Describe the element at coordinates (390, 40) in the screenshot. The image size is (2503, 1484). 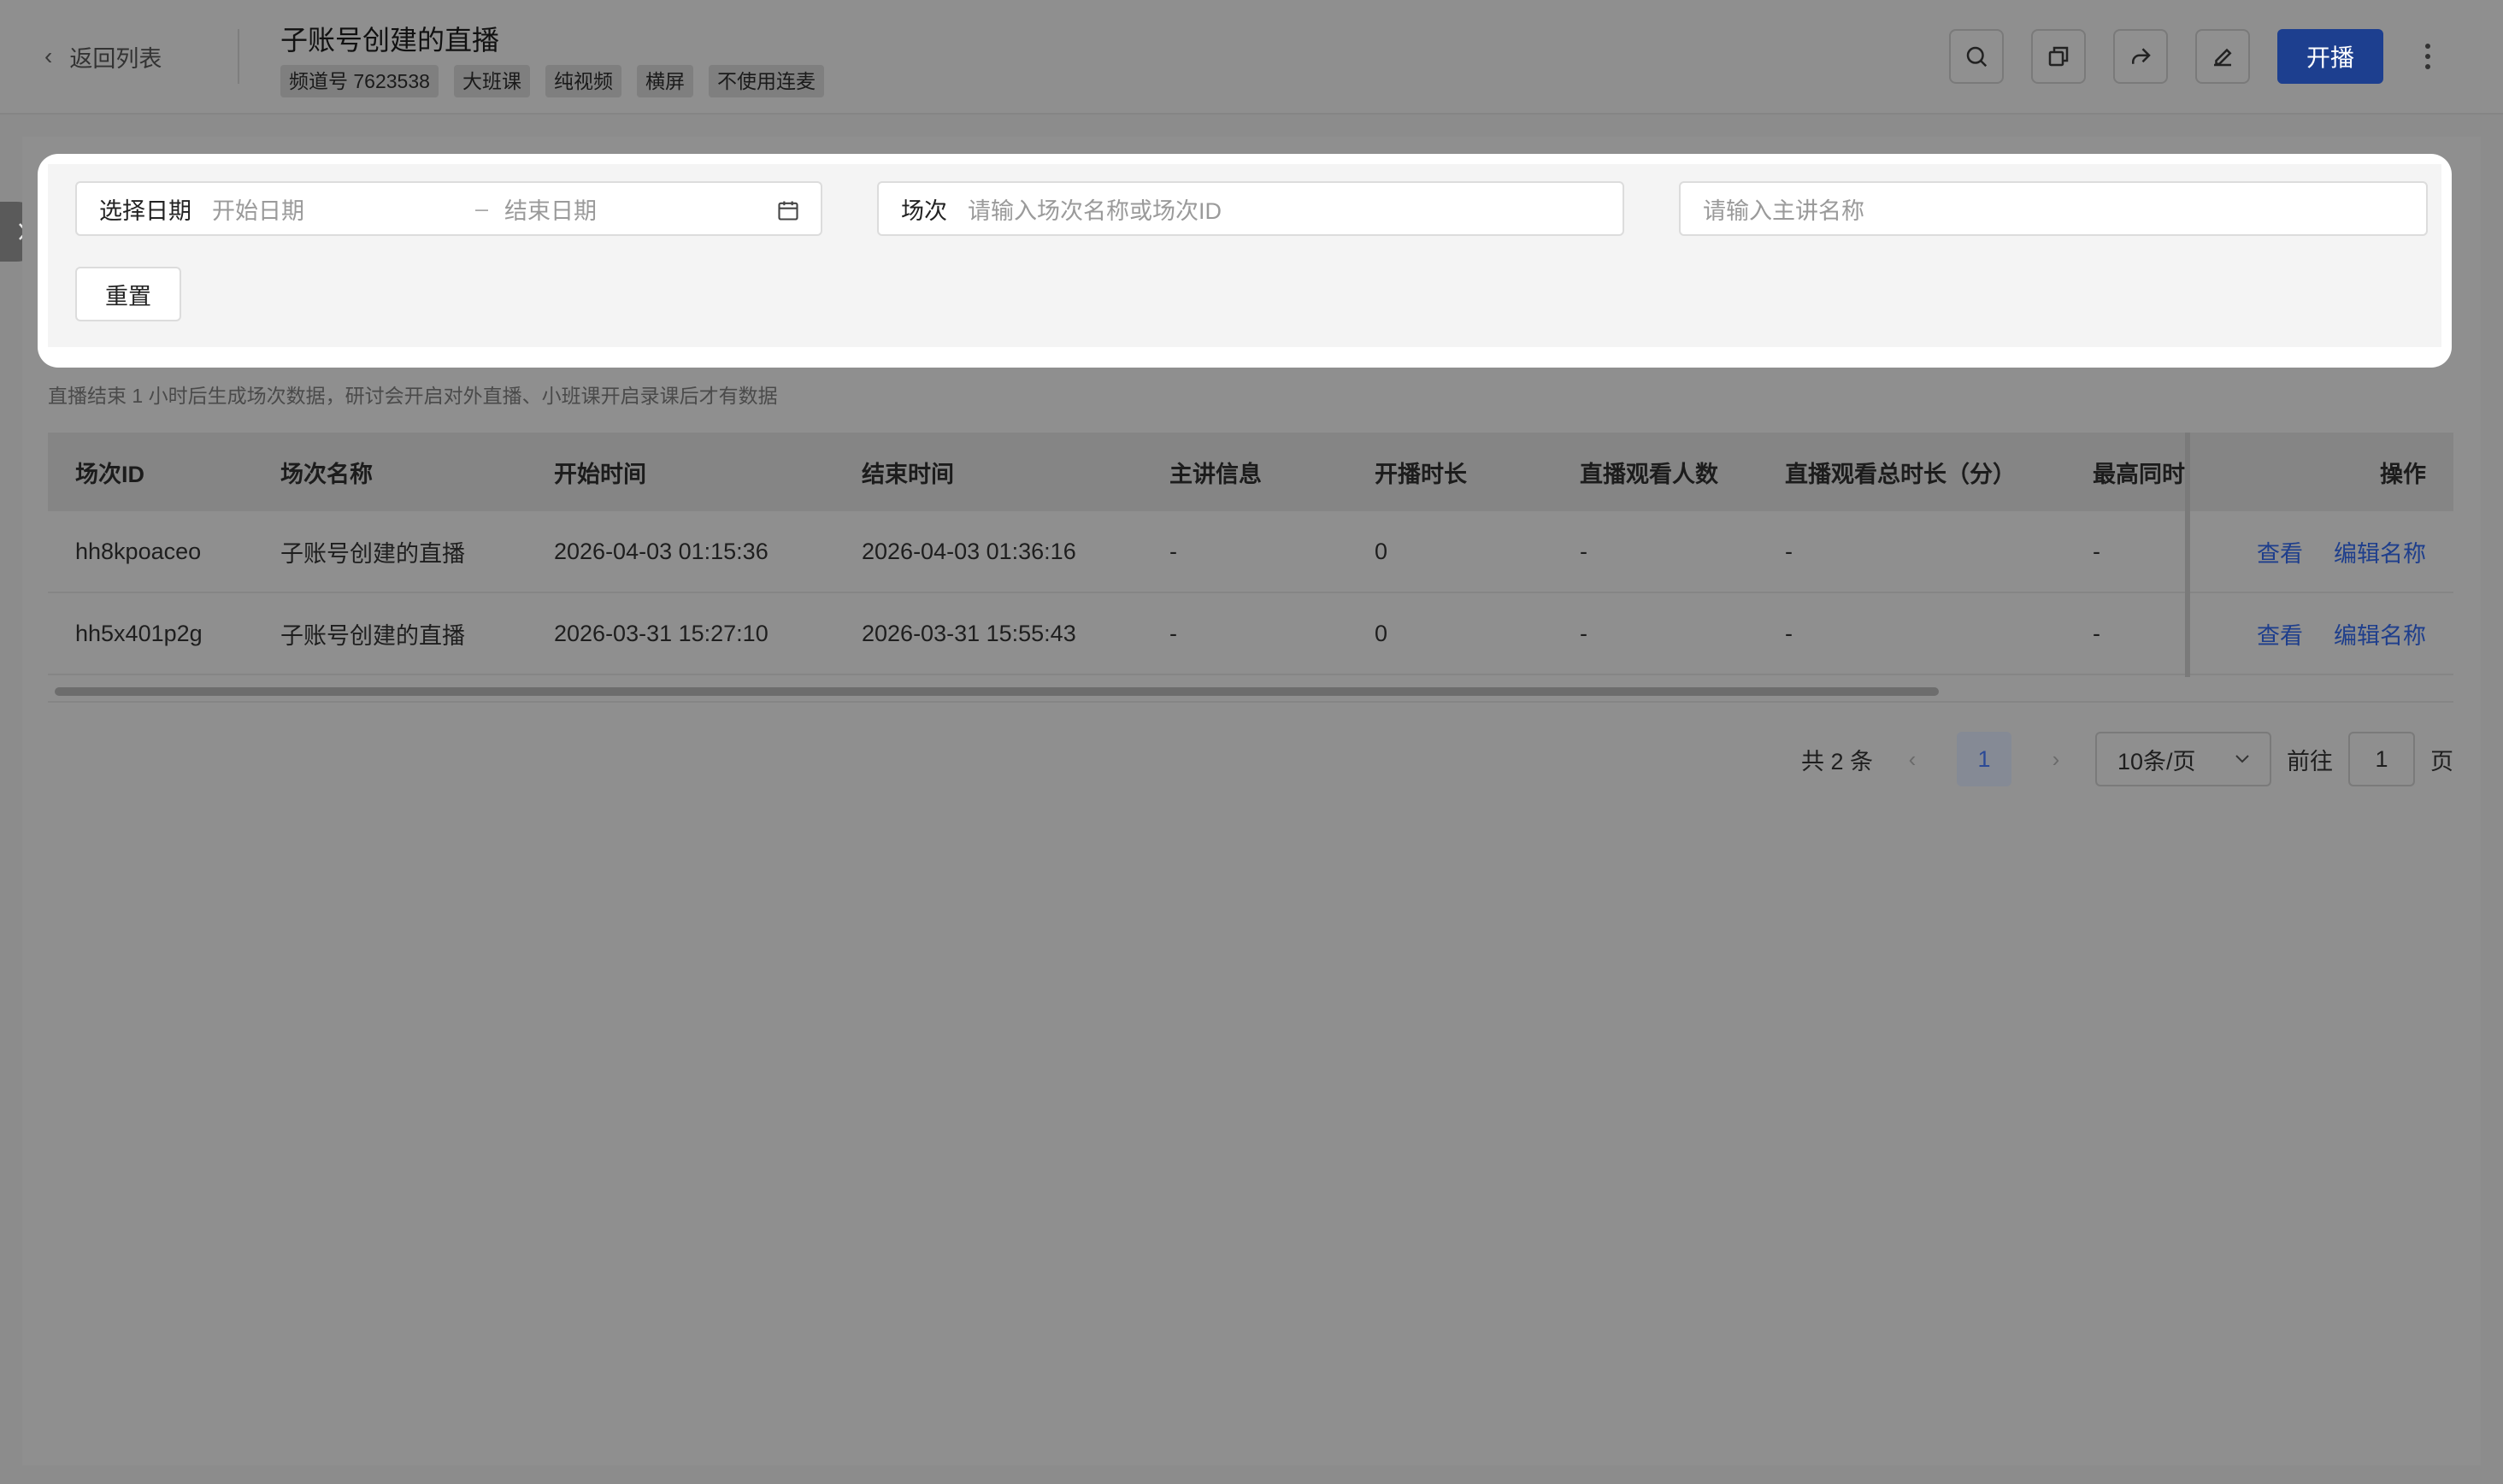
I see `page-title: 子账号创建的直播` at that location.